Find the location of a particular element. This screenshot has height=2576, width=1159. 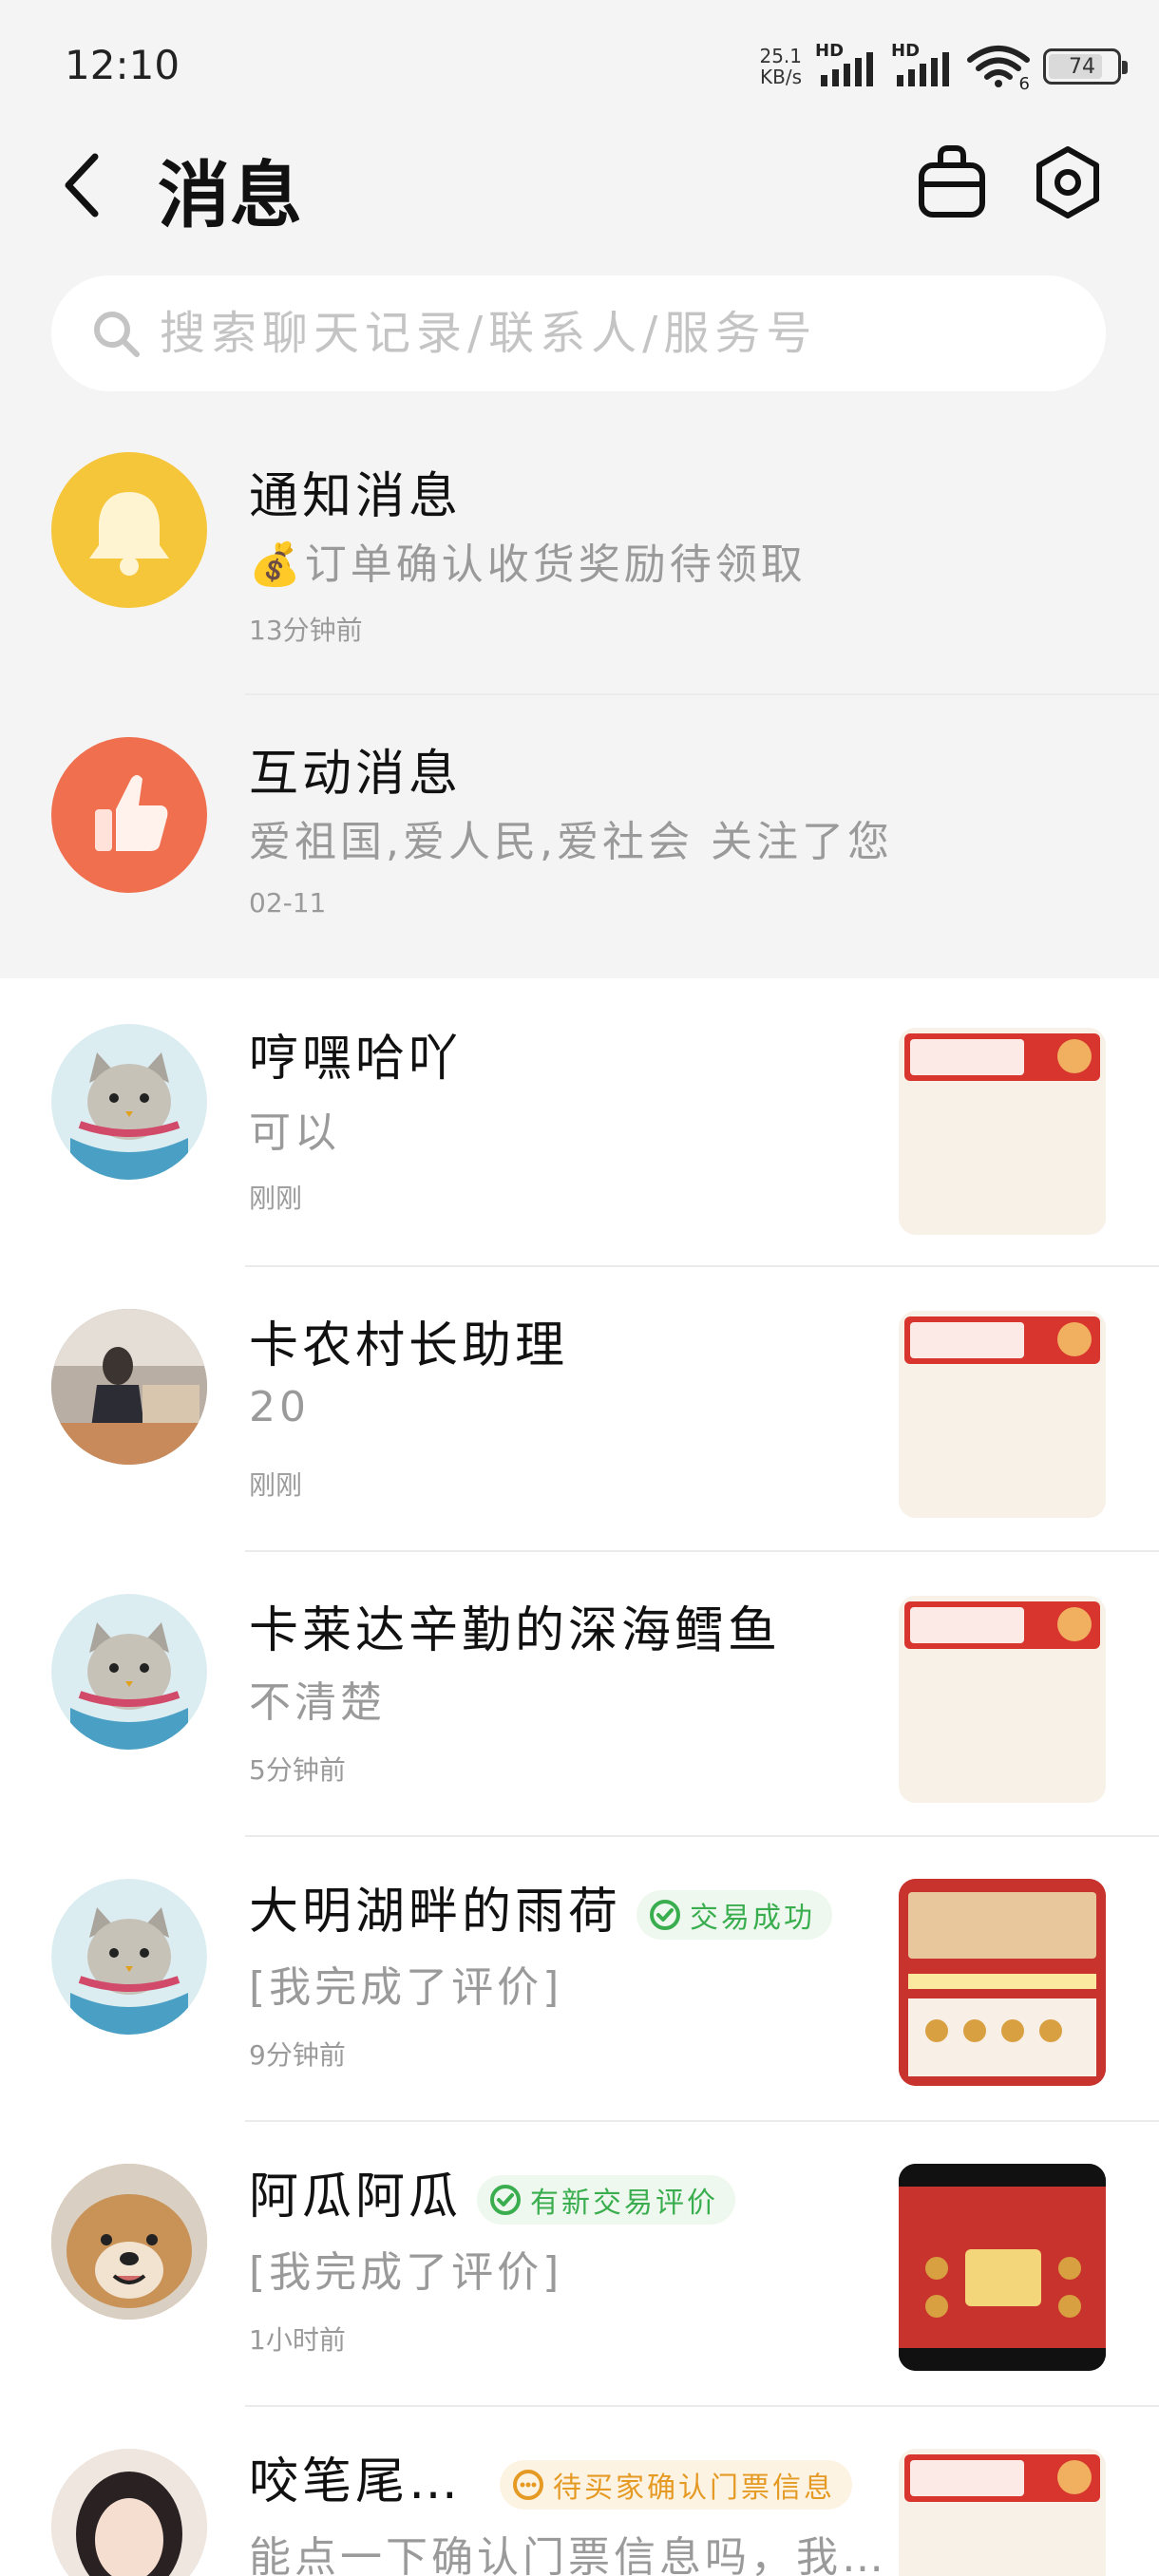

chat-name: 卡农村长助理 is located at coordinates (409, 1345).